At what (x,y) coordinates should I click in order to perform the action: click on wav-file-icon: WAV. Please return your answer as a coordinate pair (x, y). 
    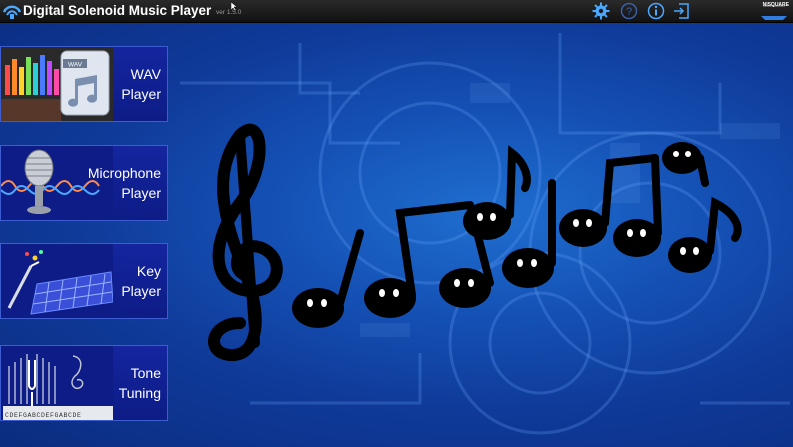
    Looking at the image, I should click on (57, 84).